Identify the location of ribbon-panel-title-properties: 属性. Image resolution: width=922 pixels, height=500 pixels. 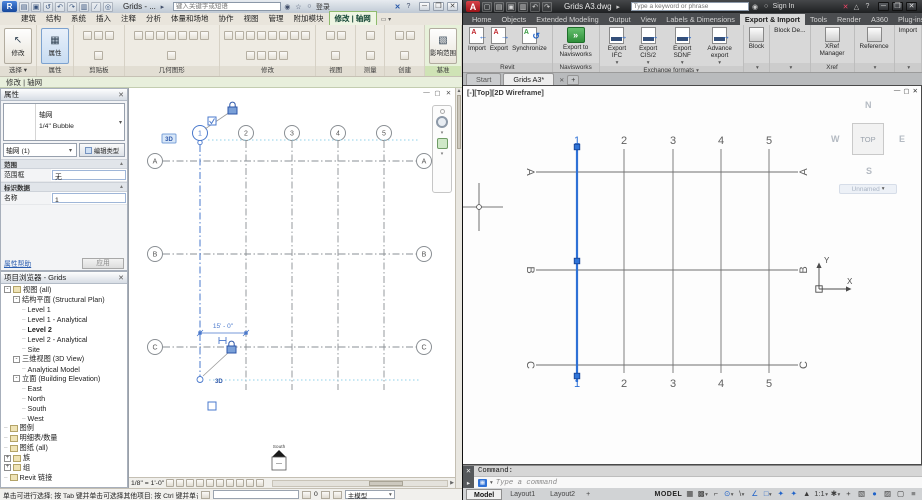
(55, 71).